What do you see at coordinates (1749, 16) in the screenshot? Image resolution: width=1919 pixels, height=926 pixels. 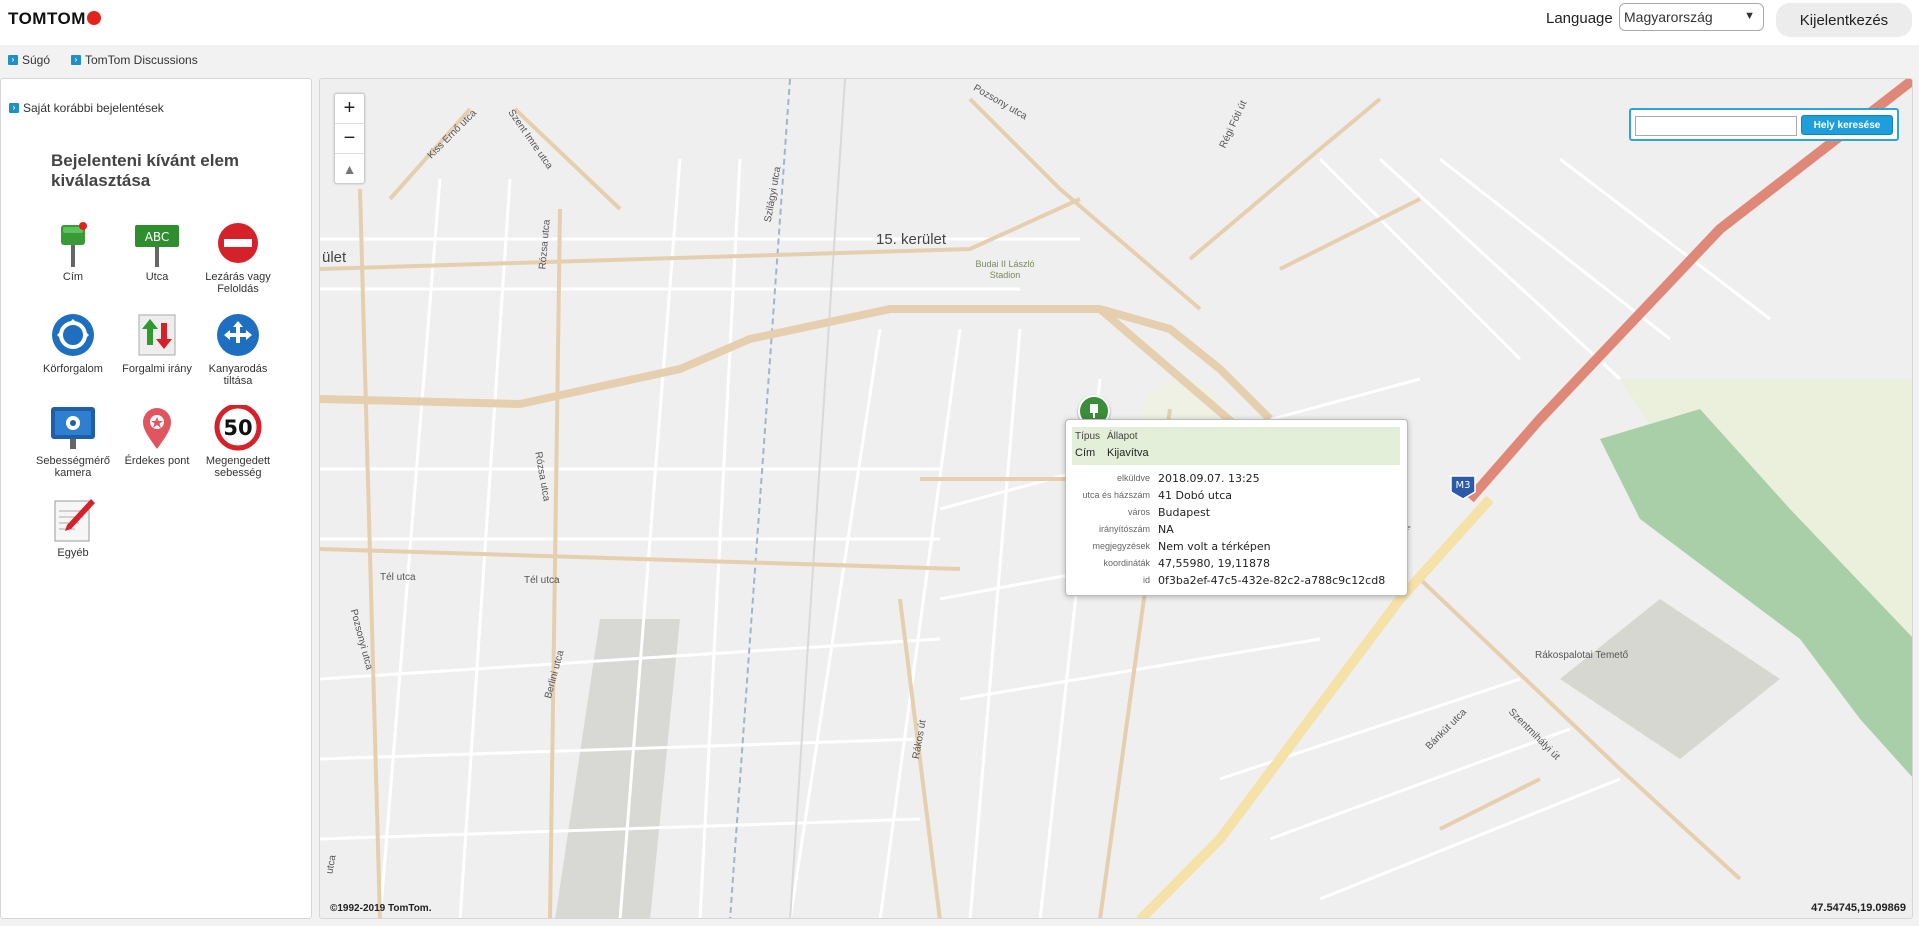 I see `dropdown-caret-icon: ▼` at bounding box center [1749, 16].